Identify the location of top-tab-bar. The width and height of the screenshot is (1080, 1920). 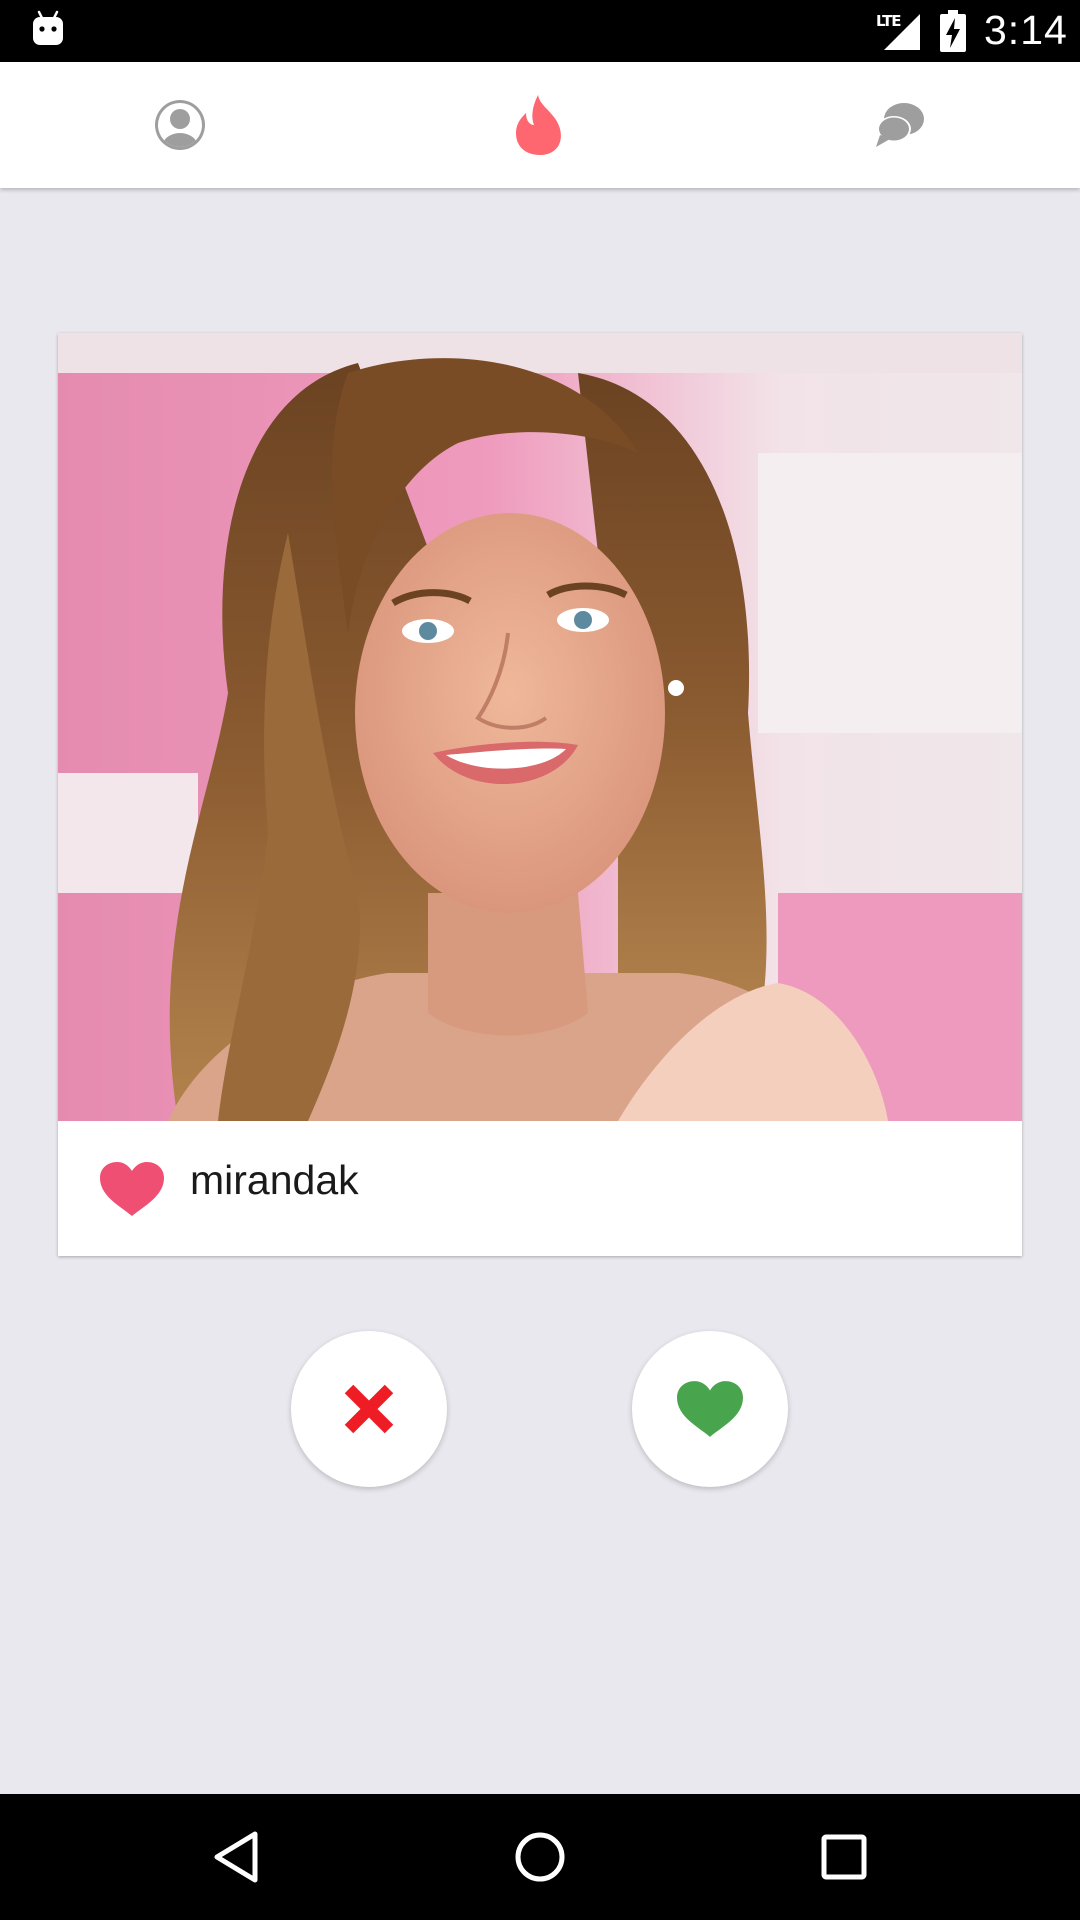
(540, 125).